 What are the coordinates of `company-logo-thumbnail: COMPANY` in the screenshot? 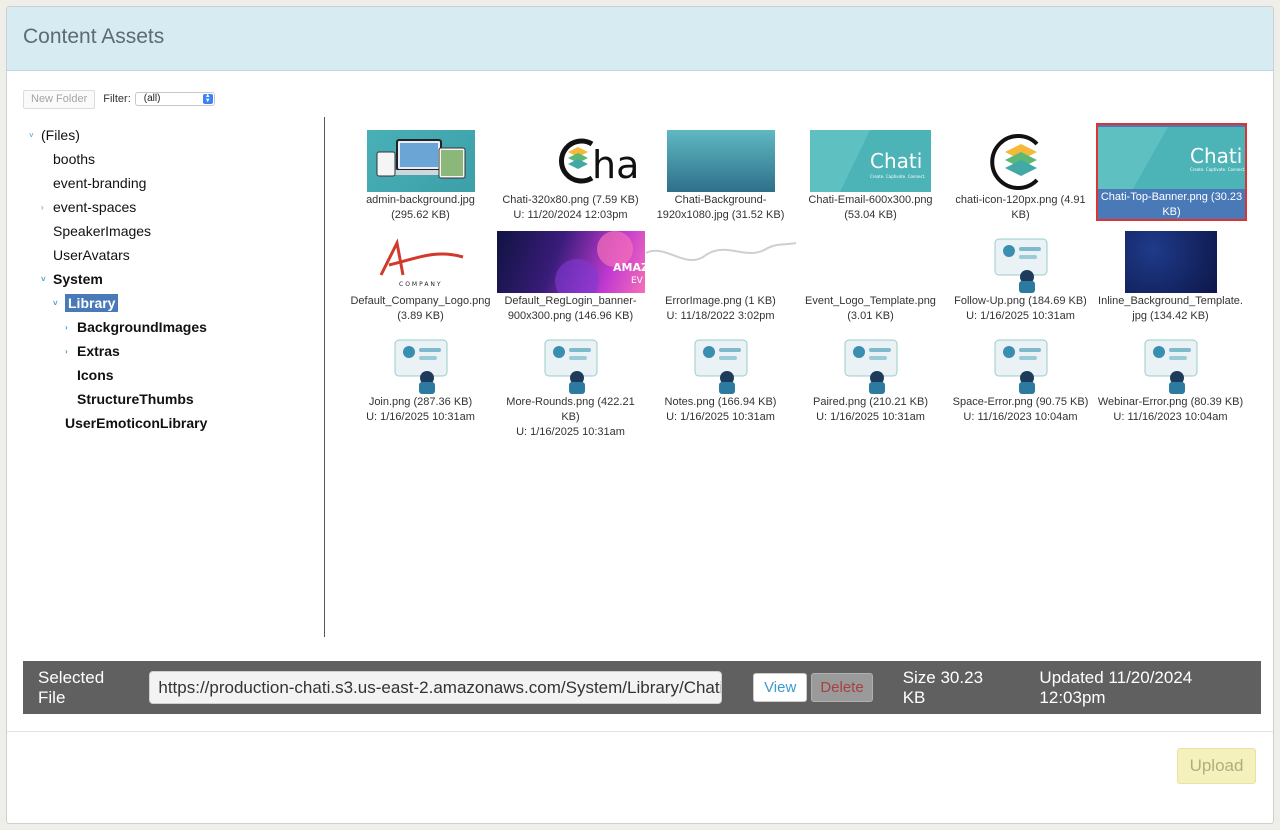 It's located at (421, 262).